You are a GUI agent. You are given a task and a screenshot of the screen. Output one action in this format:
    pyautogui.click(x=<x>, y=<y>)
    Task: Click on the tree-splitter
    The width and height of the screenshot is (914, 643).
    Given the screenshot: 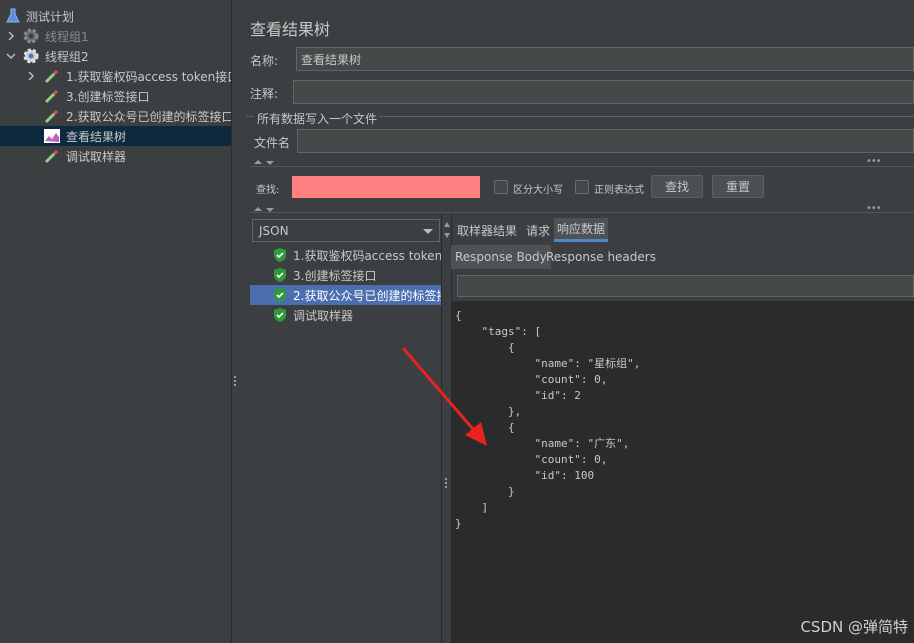 What is the action you would take?
    pyautogui.click(x=235, y=321)
    